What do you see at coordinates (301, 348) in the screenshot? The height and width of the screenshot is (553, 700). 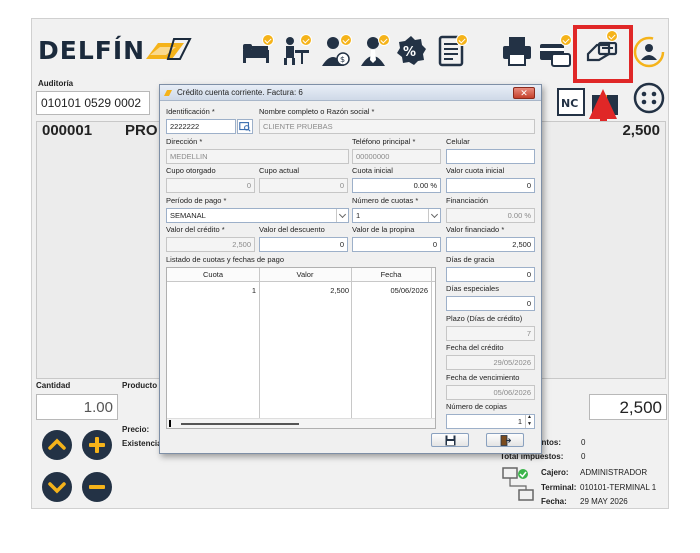 I see `installments-grid: Cuota Valor Fecha 1 2,500 05/06/2026` at bounding box center [301, 348].